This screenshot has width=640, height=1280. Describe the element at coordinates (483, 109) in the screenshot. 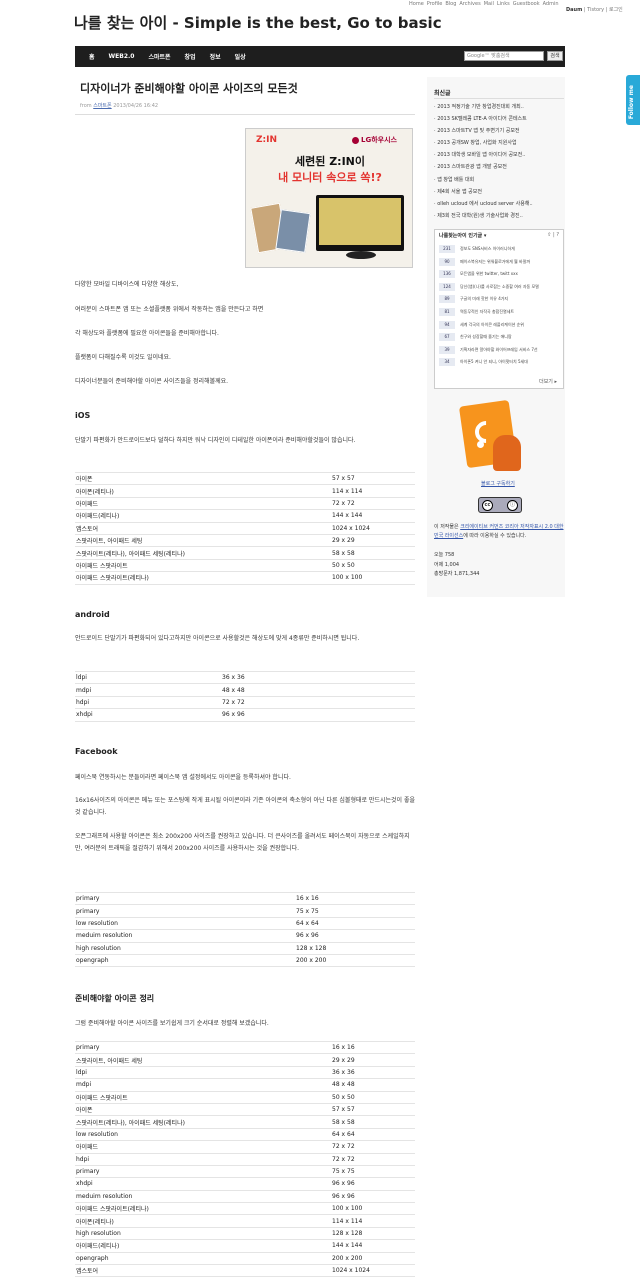

I see `recent-post-link: 2013 적정기술 기반 창업경진대회 개최..` at that location.